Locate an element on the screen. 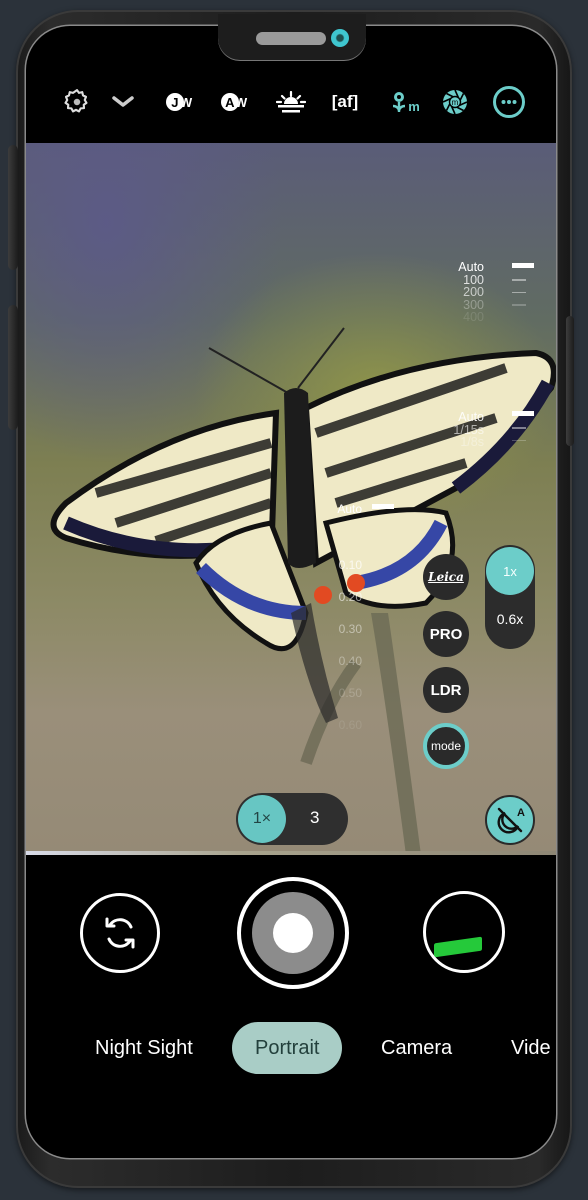 This screenshot has width=588, height=1200. iso-value: Auto is located at coordinates (463, 267).